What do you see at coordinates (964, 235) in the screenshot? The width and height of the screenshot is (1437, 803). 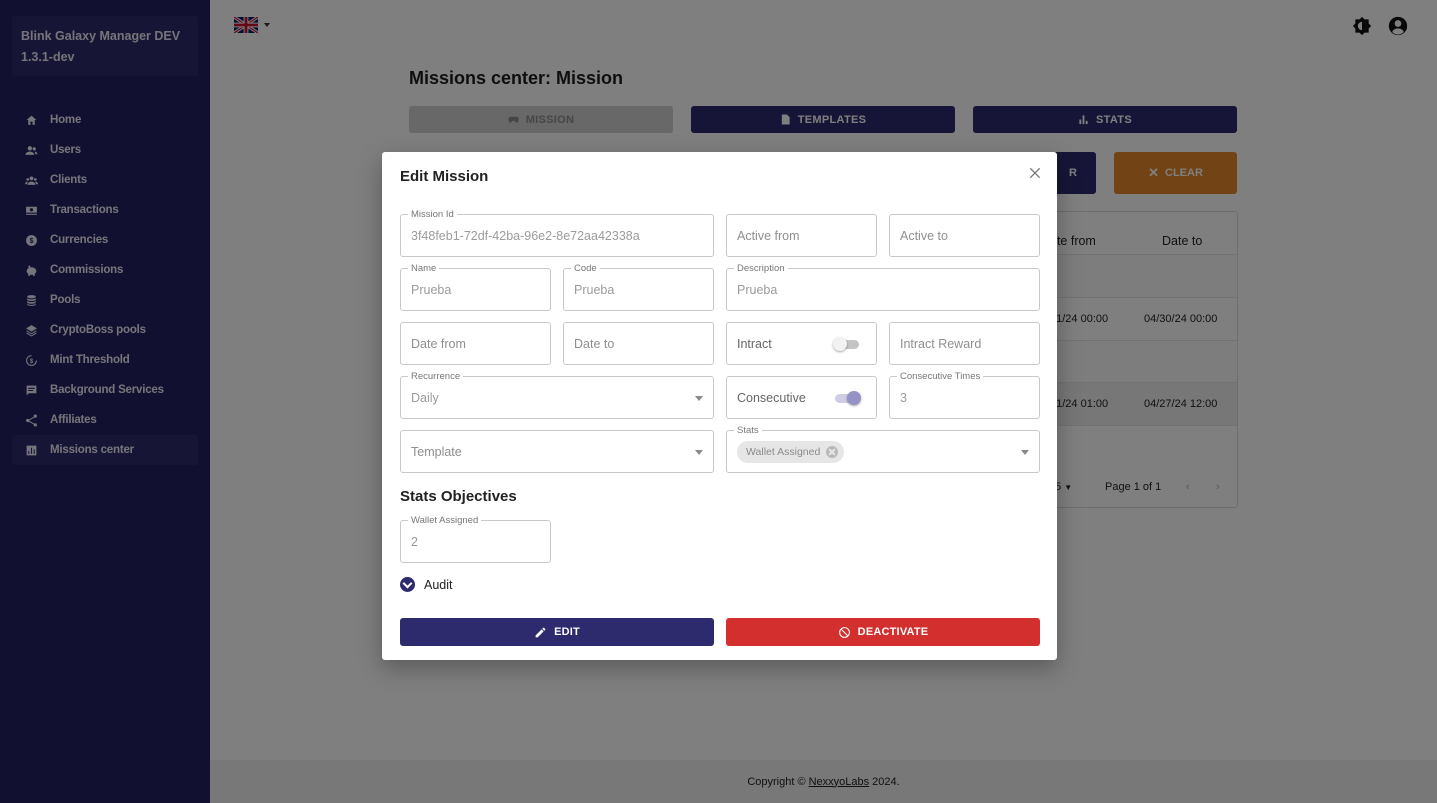 I see `active-to-field: Active to` at bounding box center [964, 235].